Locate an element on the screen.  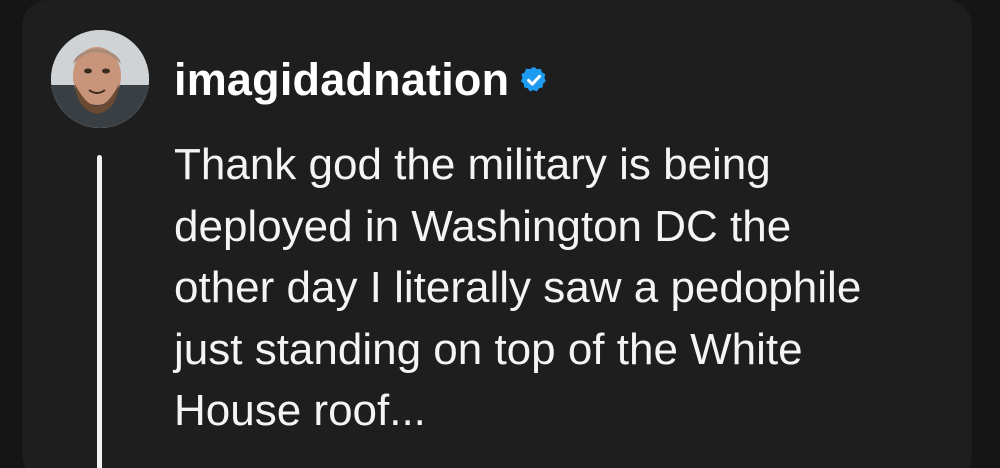
avatar-image is located at coordinates (100, 79).